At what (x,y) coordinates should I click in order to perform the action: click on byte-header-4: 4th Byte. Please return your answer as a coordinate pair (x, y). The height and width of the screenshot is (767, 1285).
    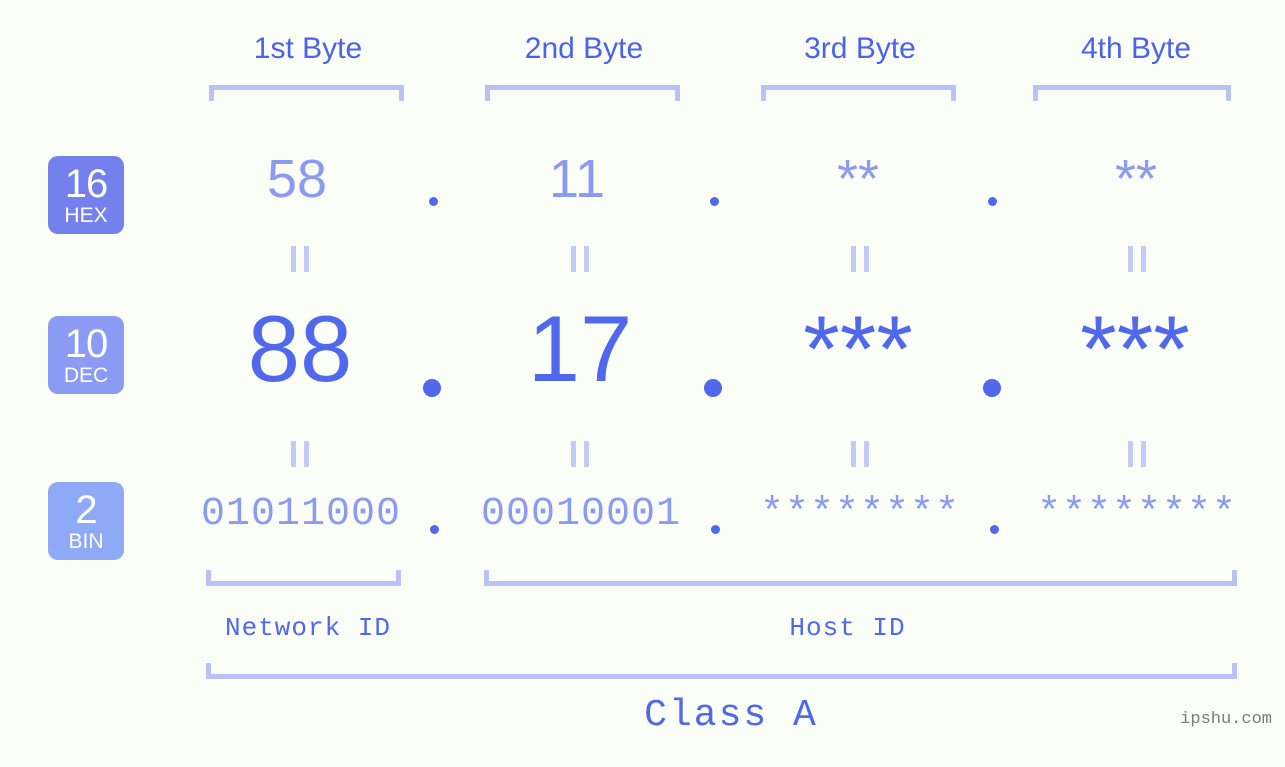
    Looking at the image, I should click on (1136, 48).